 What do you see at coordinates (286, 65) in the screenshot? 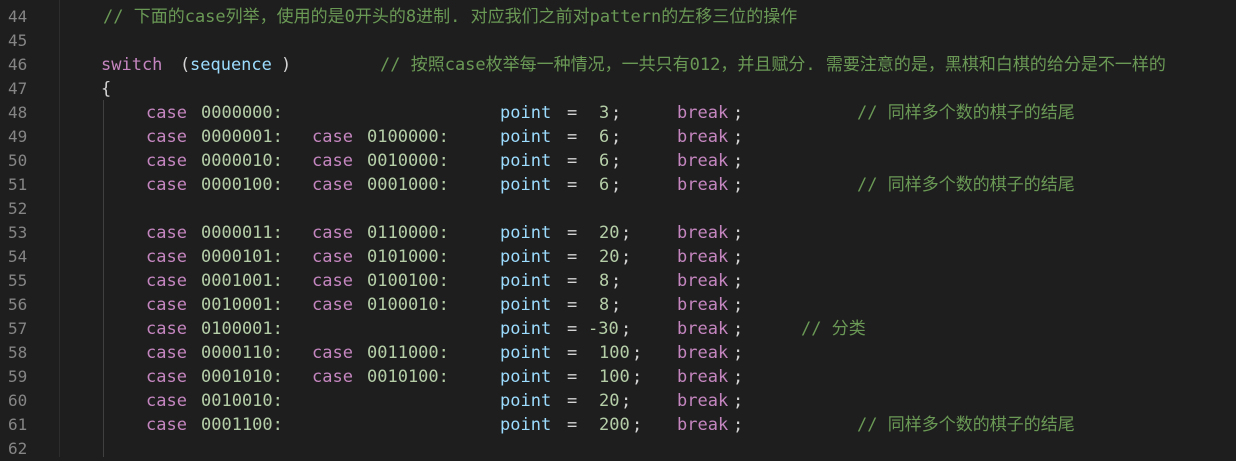
I see `punctuation-token: )` at bounding box center [286, 65].